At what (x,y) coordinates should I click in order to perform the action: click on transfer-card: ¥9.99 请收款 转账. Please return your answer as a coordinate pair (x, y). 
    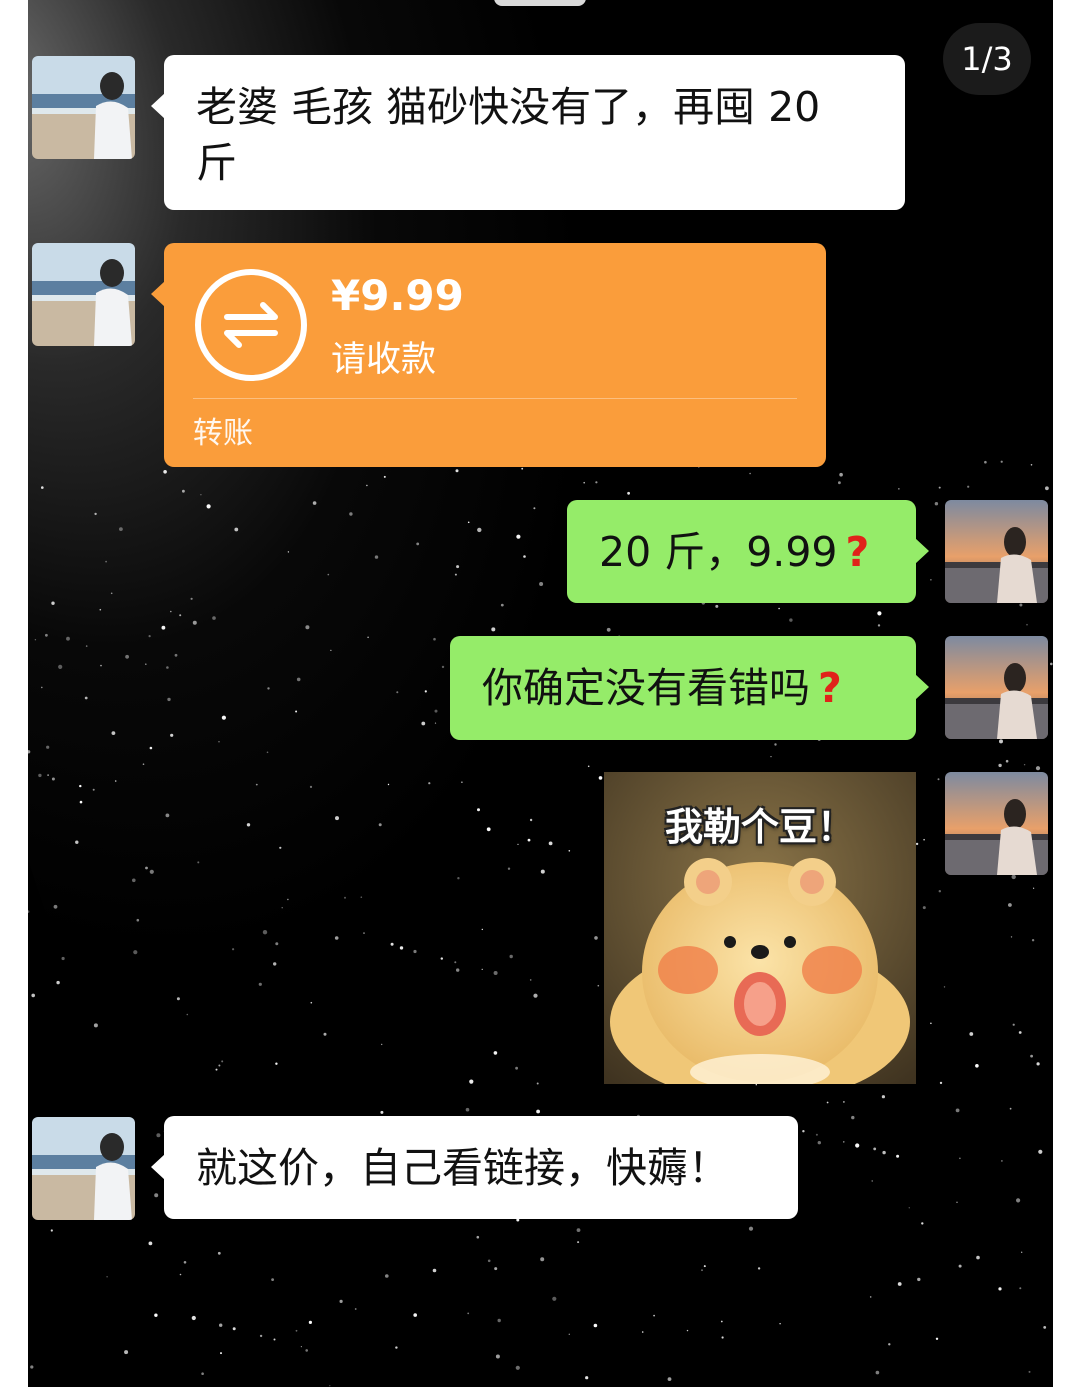
    Looking at the image, I should click on (488, 355).